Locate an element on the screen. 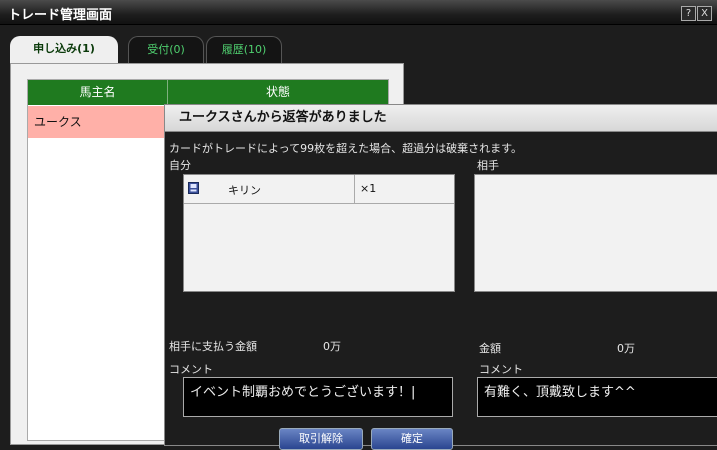 Image resolution: width=717 pixels, height=450 pixels. column-divider is located at coordinates (354, 189).